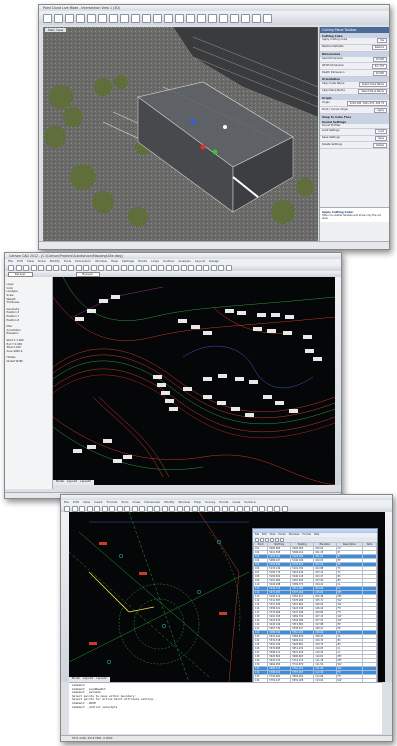  Describe the element at coordinates (20, 274) in the screenshot. I see `layer-dropdown: ByLayer` at that location.